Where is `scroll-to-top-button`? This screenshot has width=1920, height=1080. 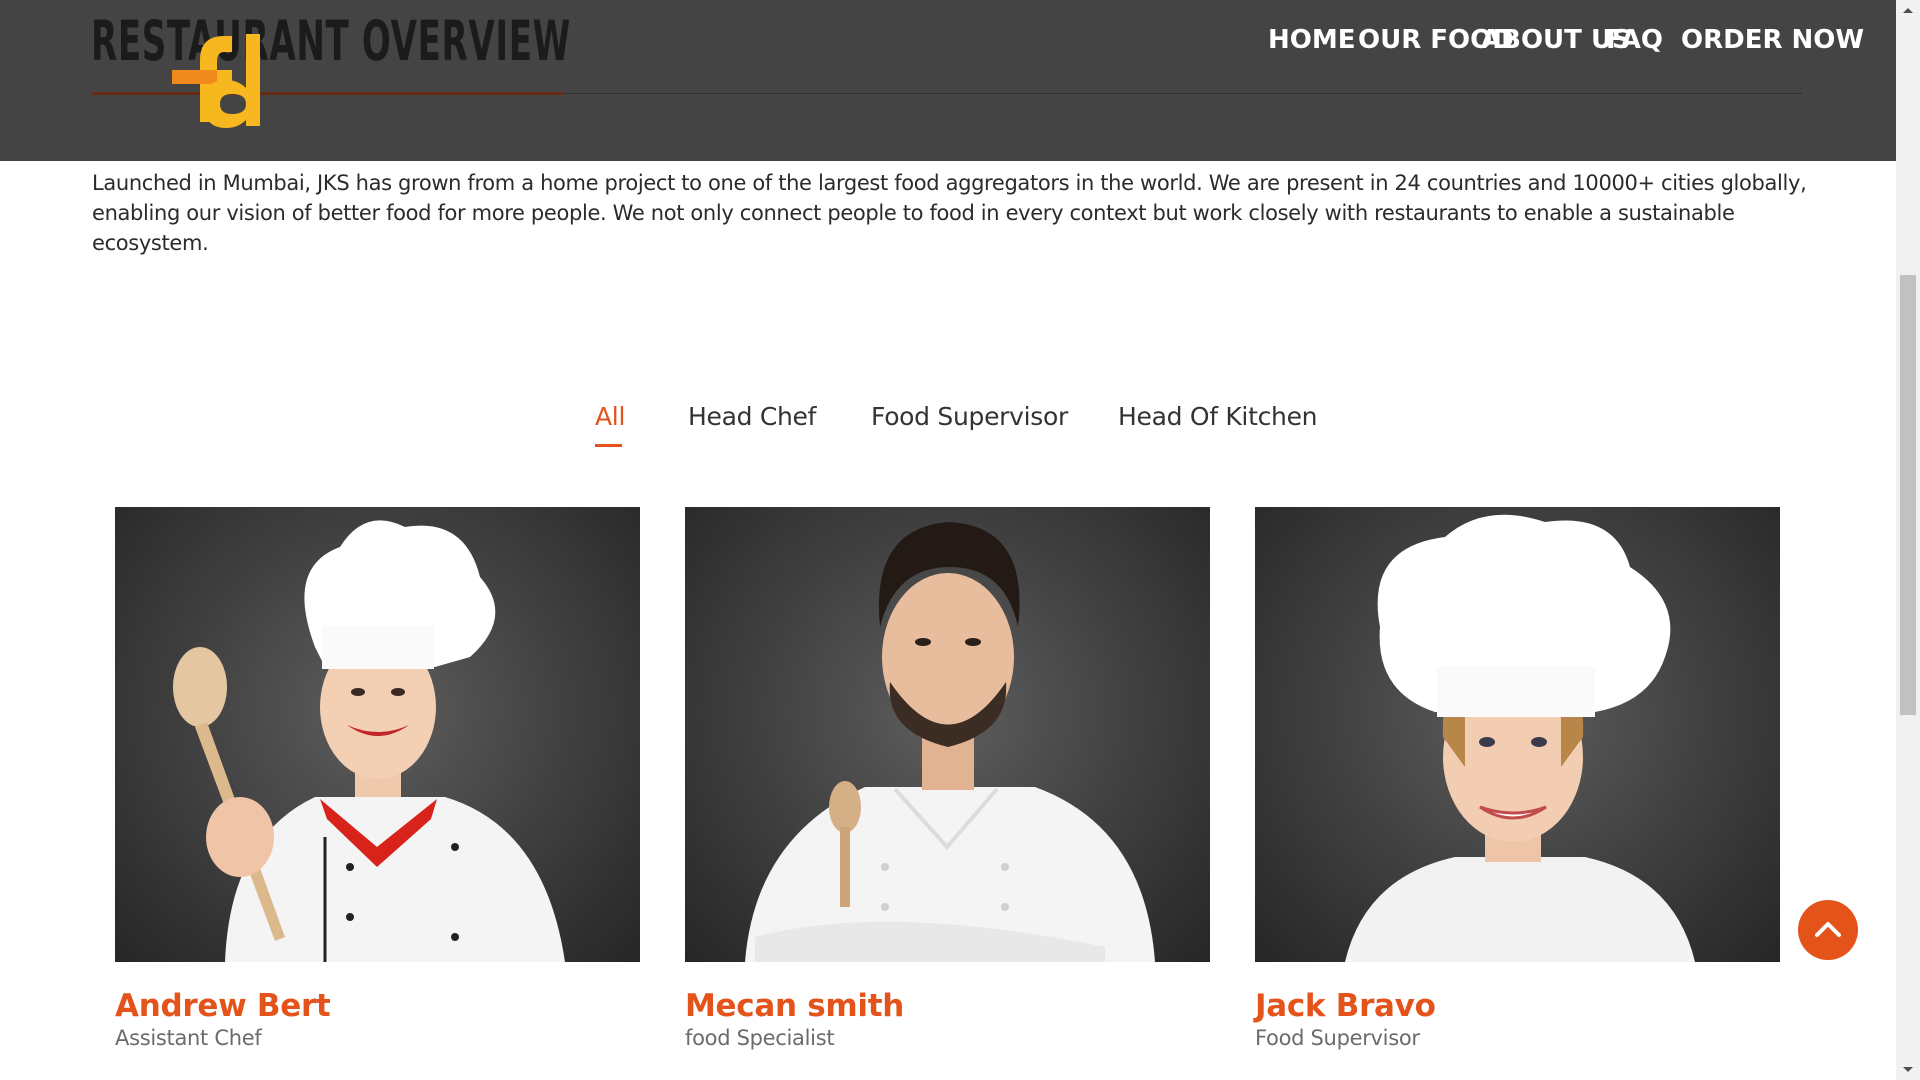
scroll-to-top-button is located at coordinates (1828, 930).